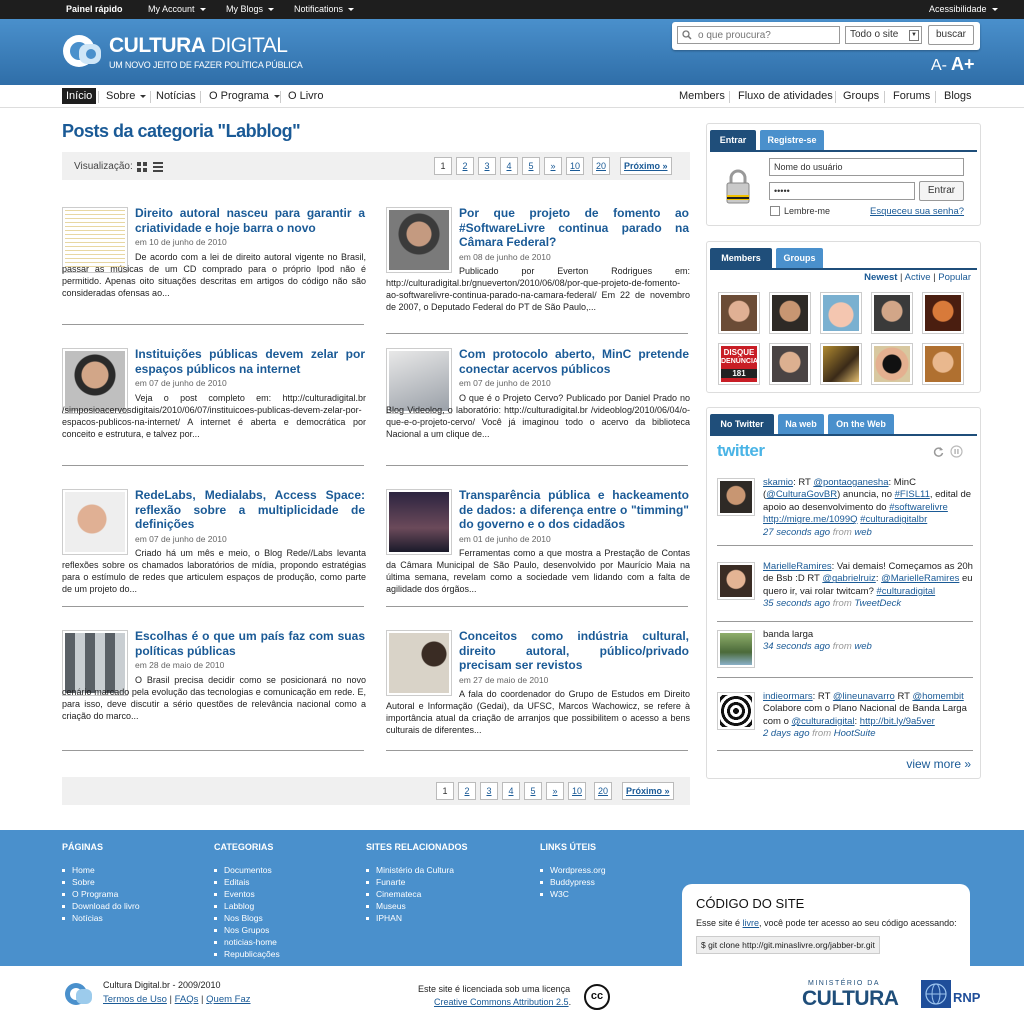  What do you see at coordinates (646, 166) in the screenshot?
I see `next-page-link: Próximo »` at bounding box center [646, 166].